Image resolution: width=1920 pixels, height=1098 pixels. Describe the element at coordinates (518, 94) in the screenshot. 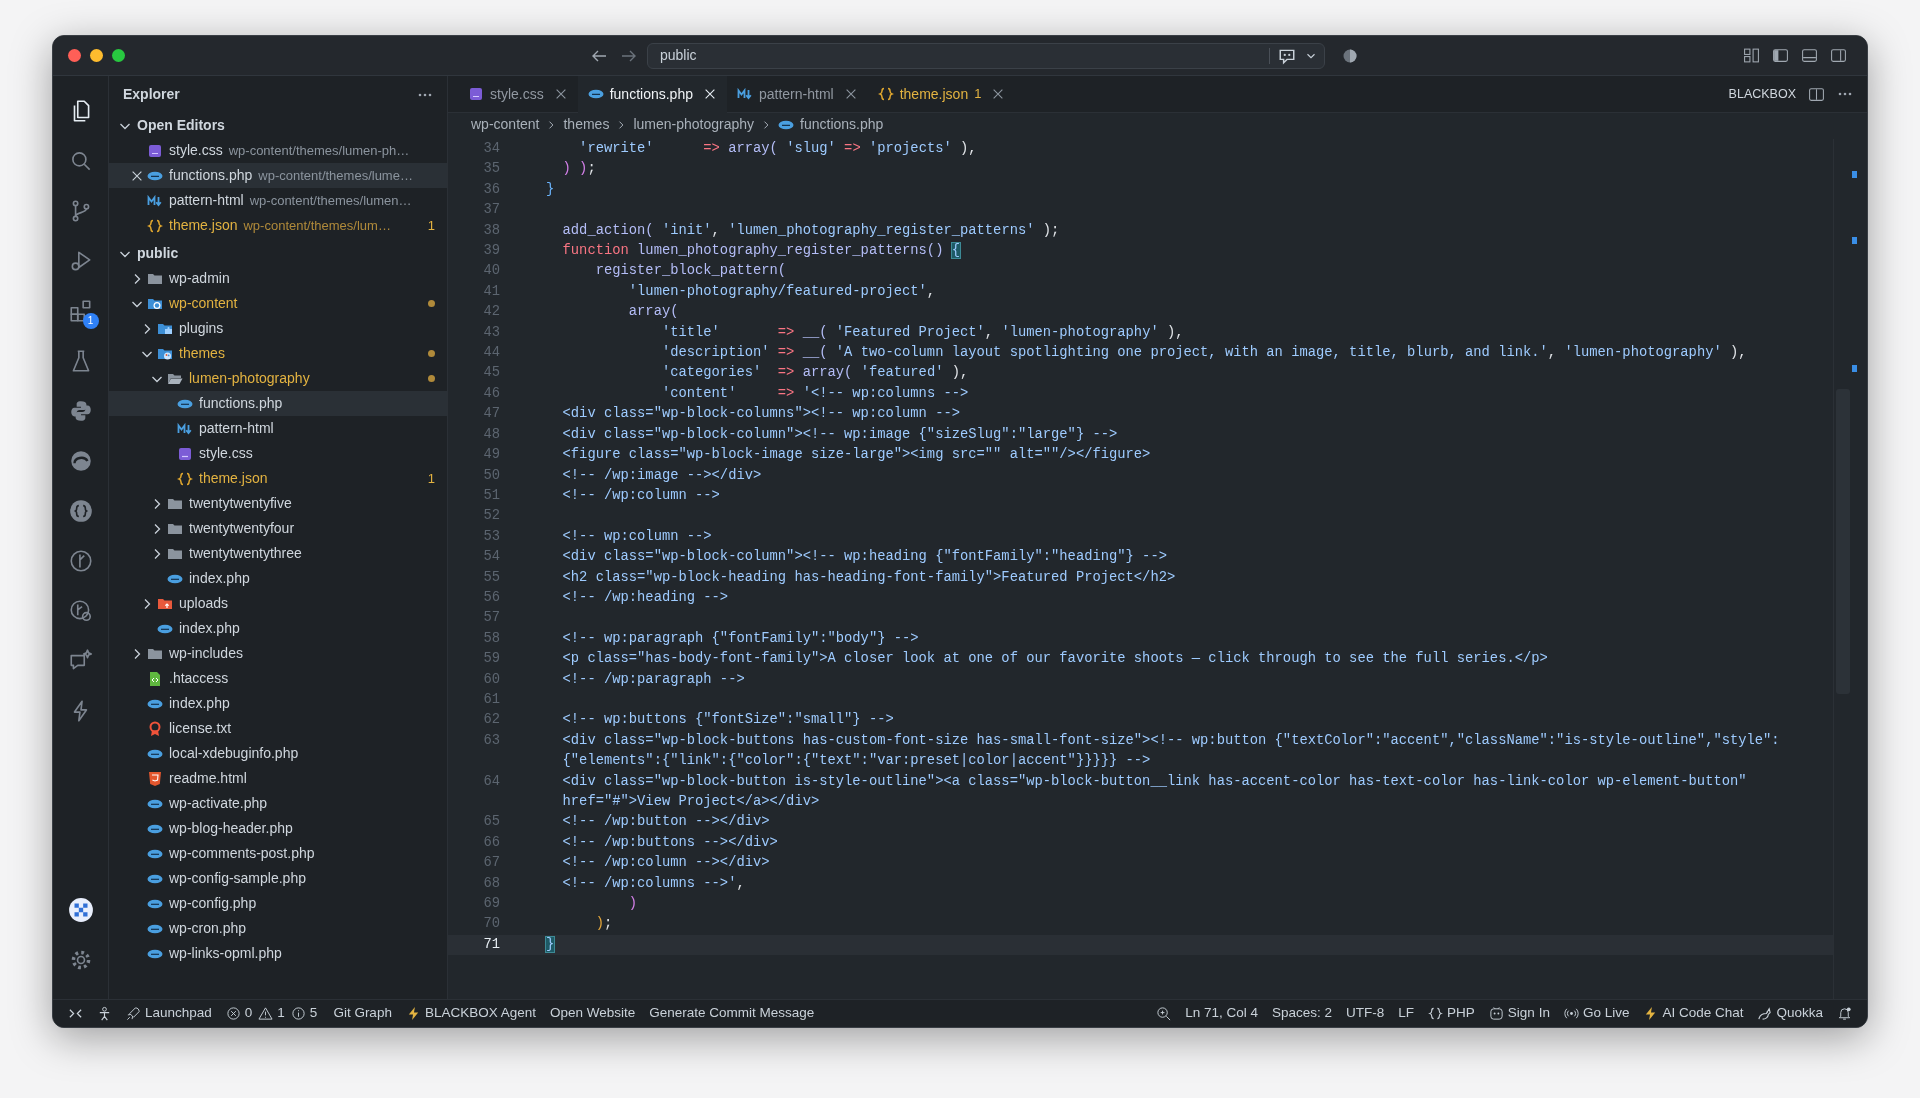

I see `editor-tab: style.css` at that location.